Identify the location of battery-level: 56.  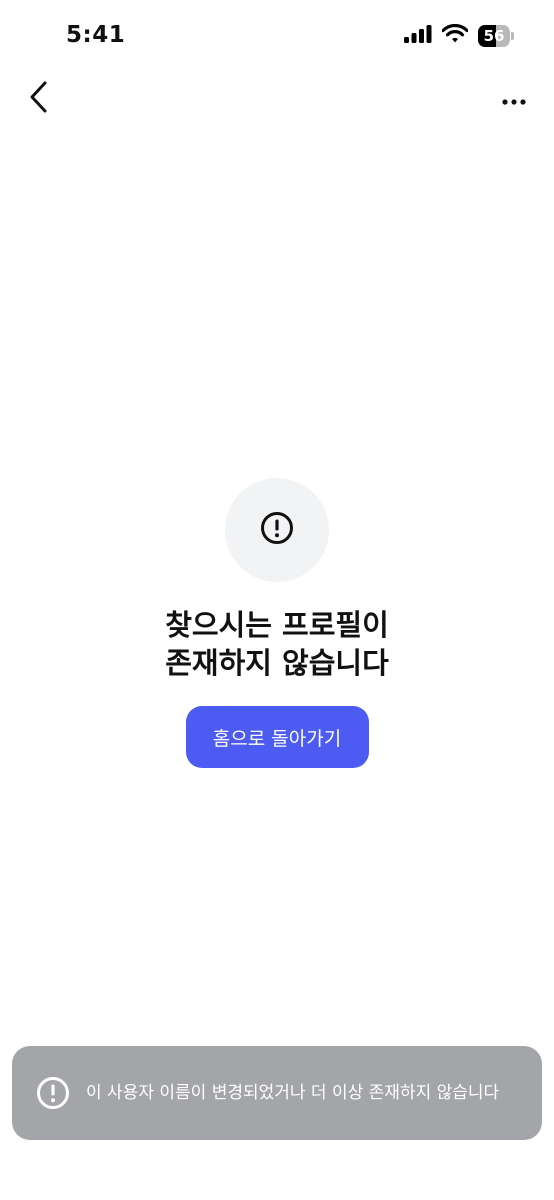
(494, 35).